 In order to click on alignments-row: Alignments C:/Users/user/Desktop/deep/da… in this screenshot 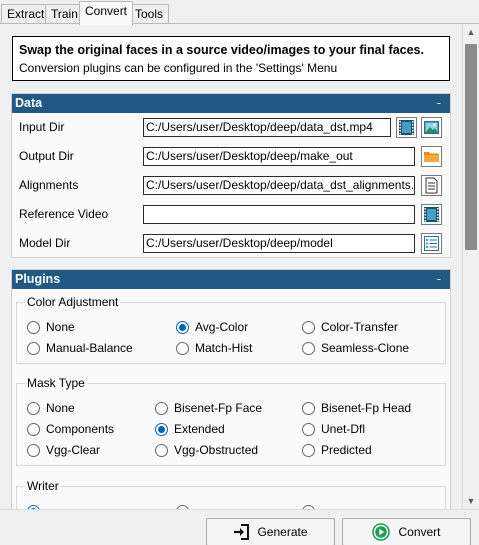, I will do `click(232, 186)`.